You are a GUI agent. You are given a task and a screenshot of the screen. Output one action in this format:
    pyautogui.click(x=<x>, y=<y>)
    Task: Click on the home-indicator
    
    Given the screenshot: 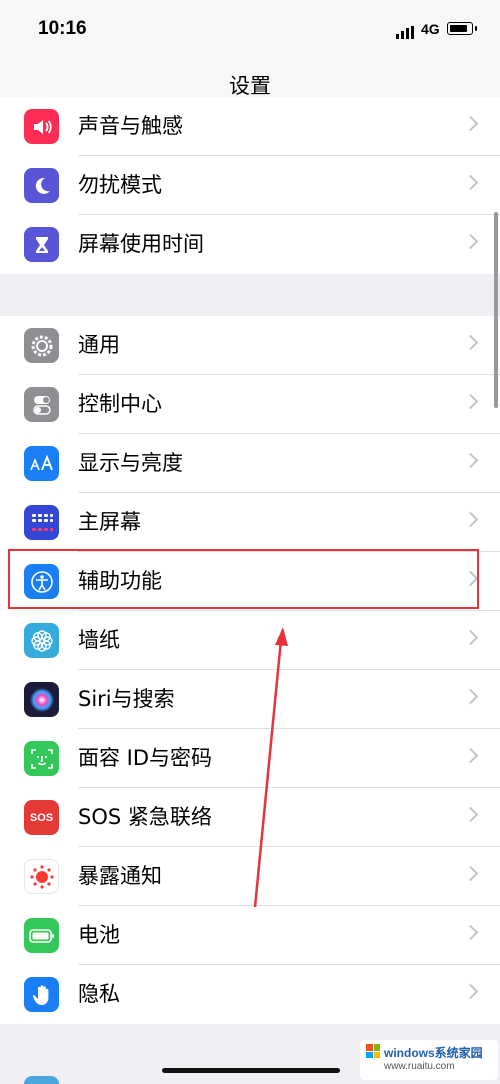 What is the action you would take?
    pyautogui.click(x=251, y=1070)
    